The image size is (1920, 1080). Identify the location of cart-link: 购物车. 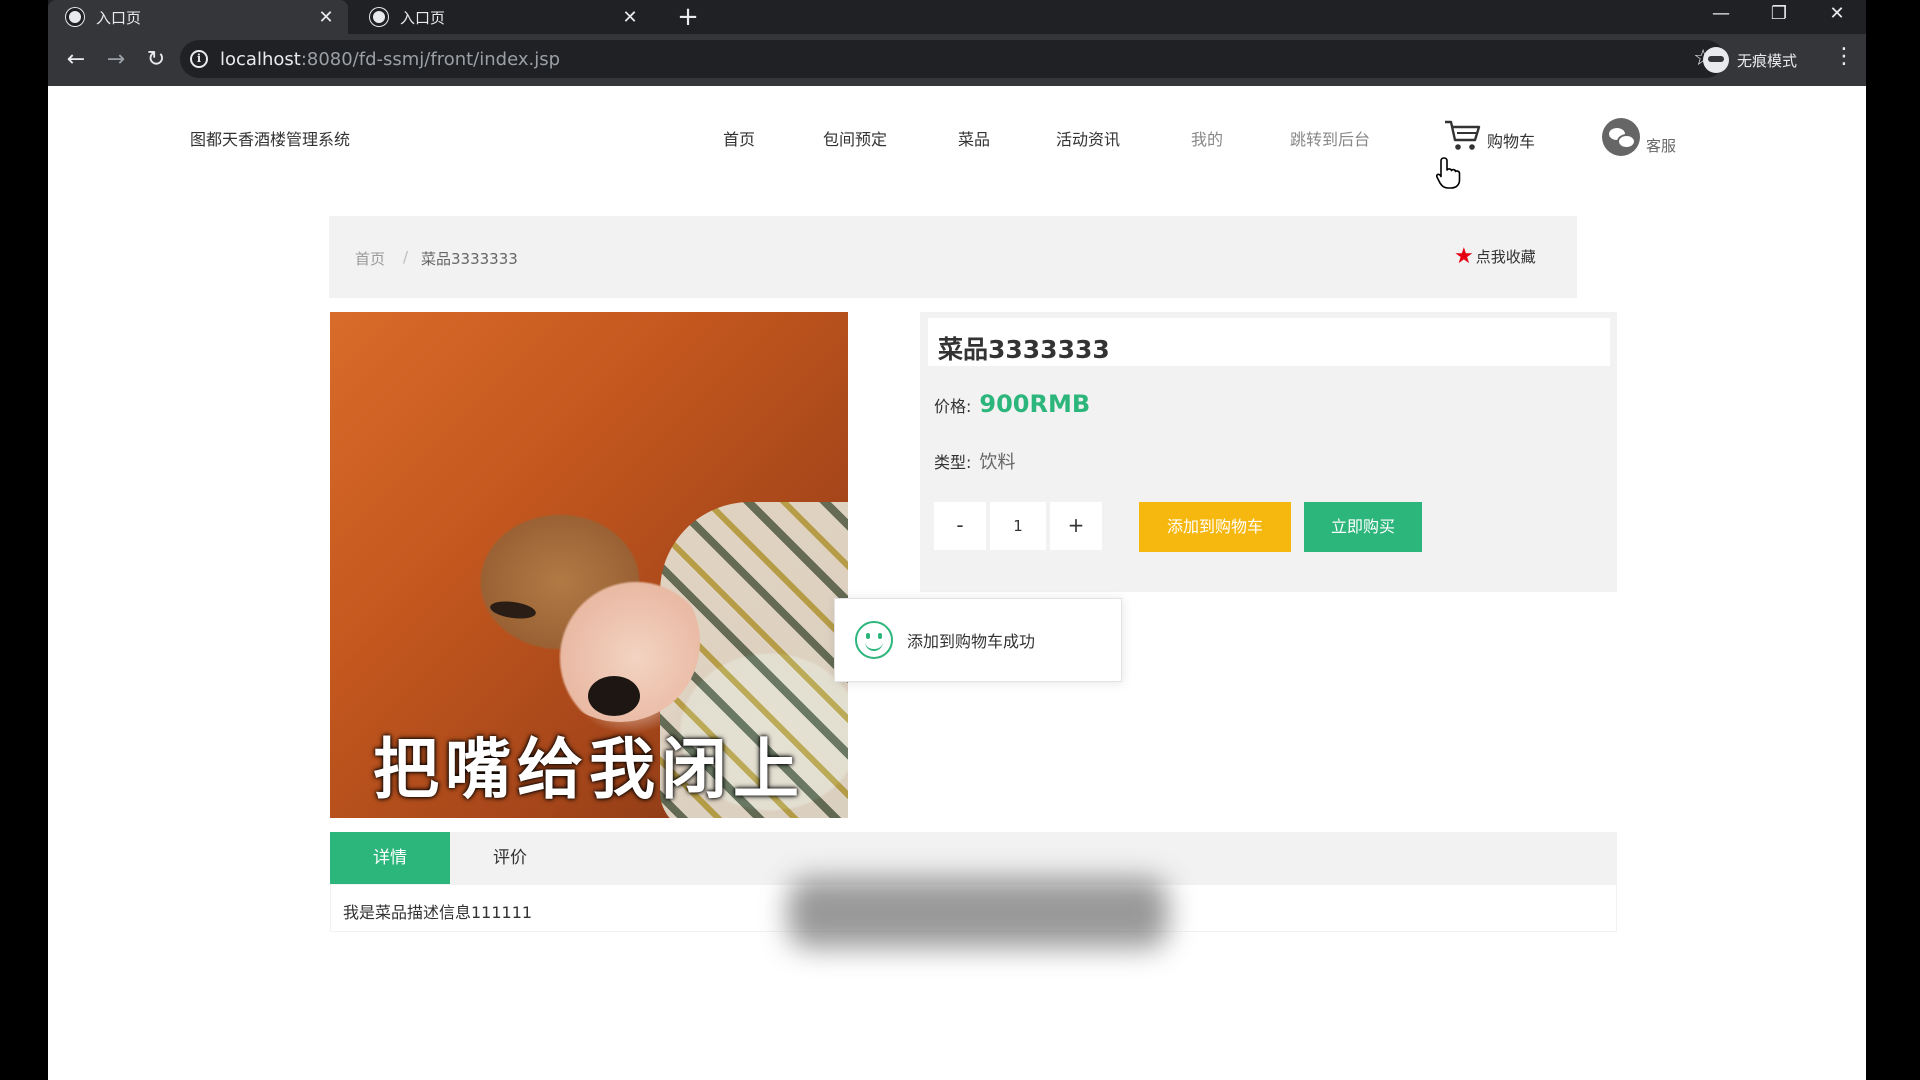
(1489, 135).